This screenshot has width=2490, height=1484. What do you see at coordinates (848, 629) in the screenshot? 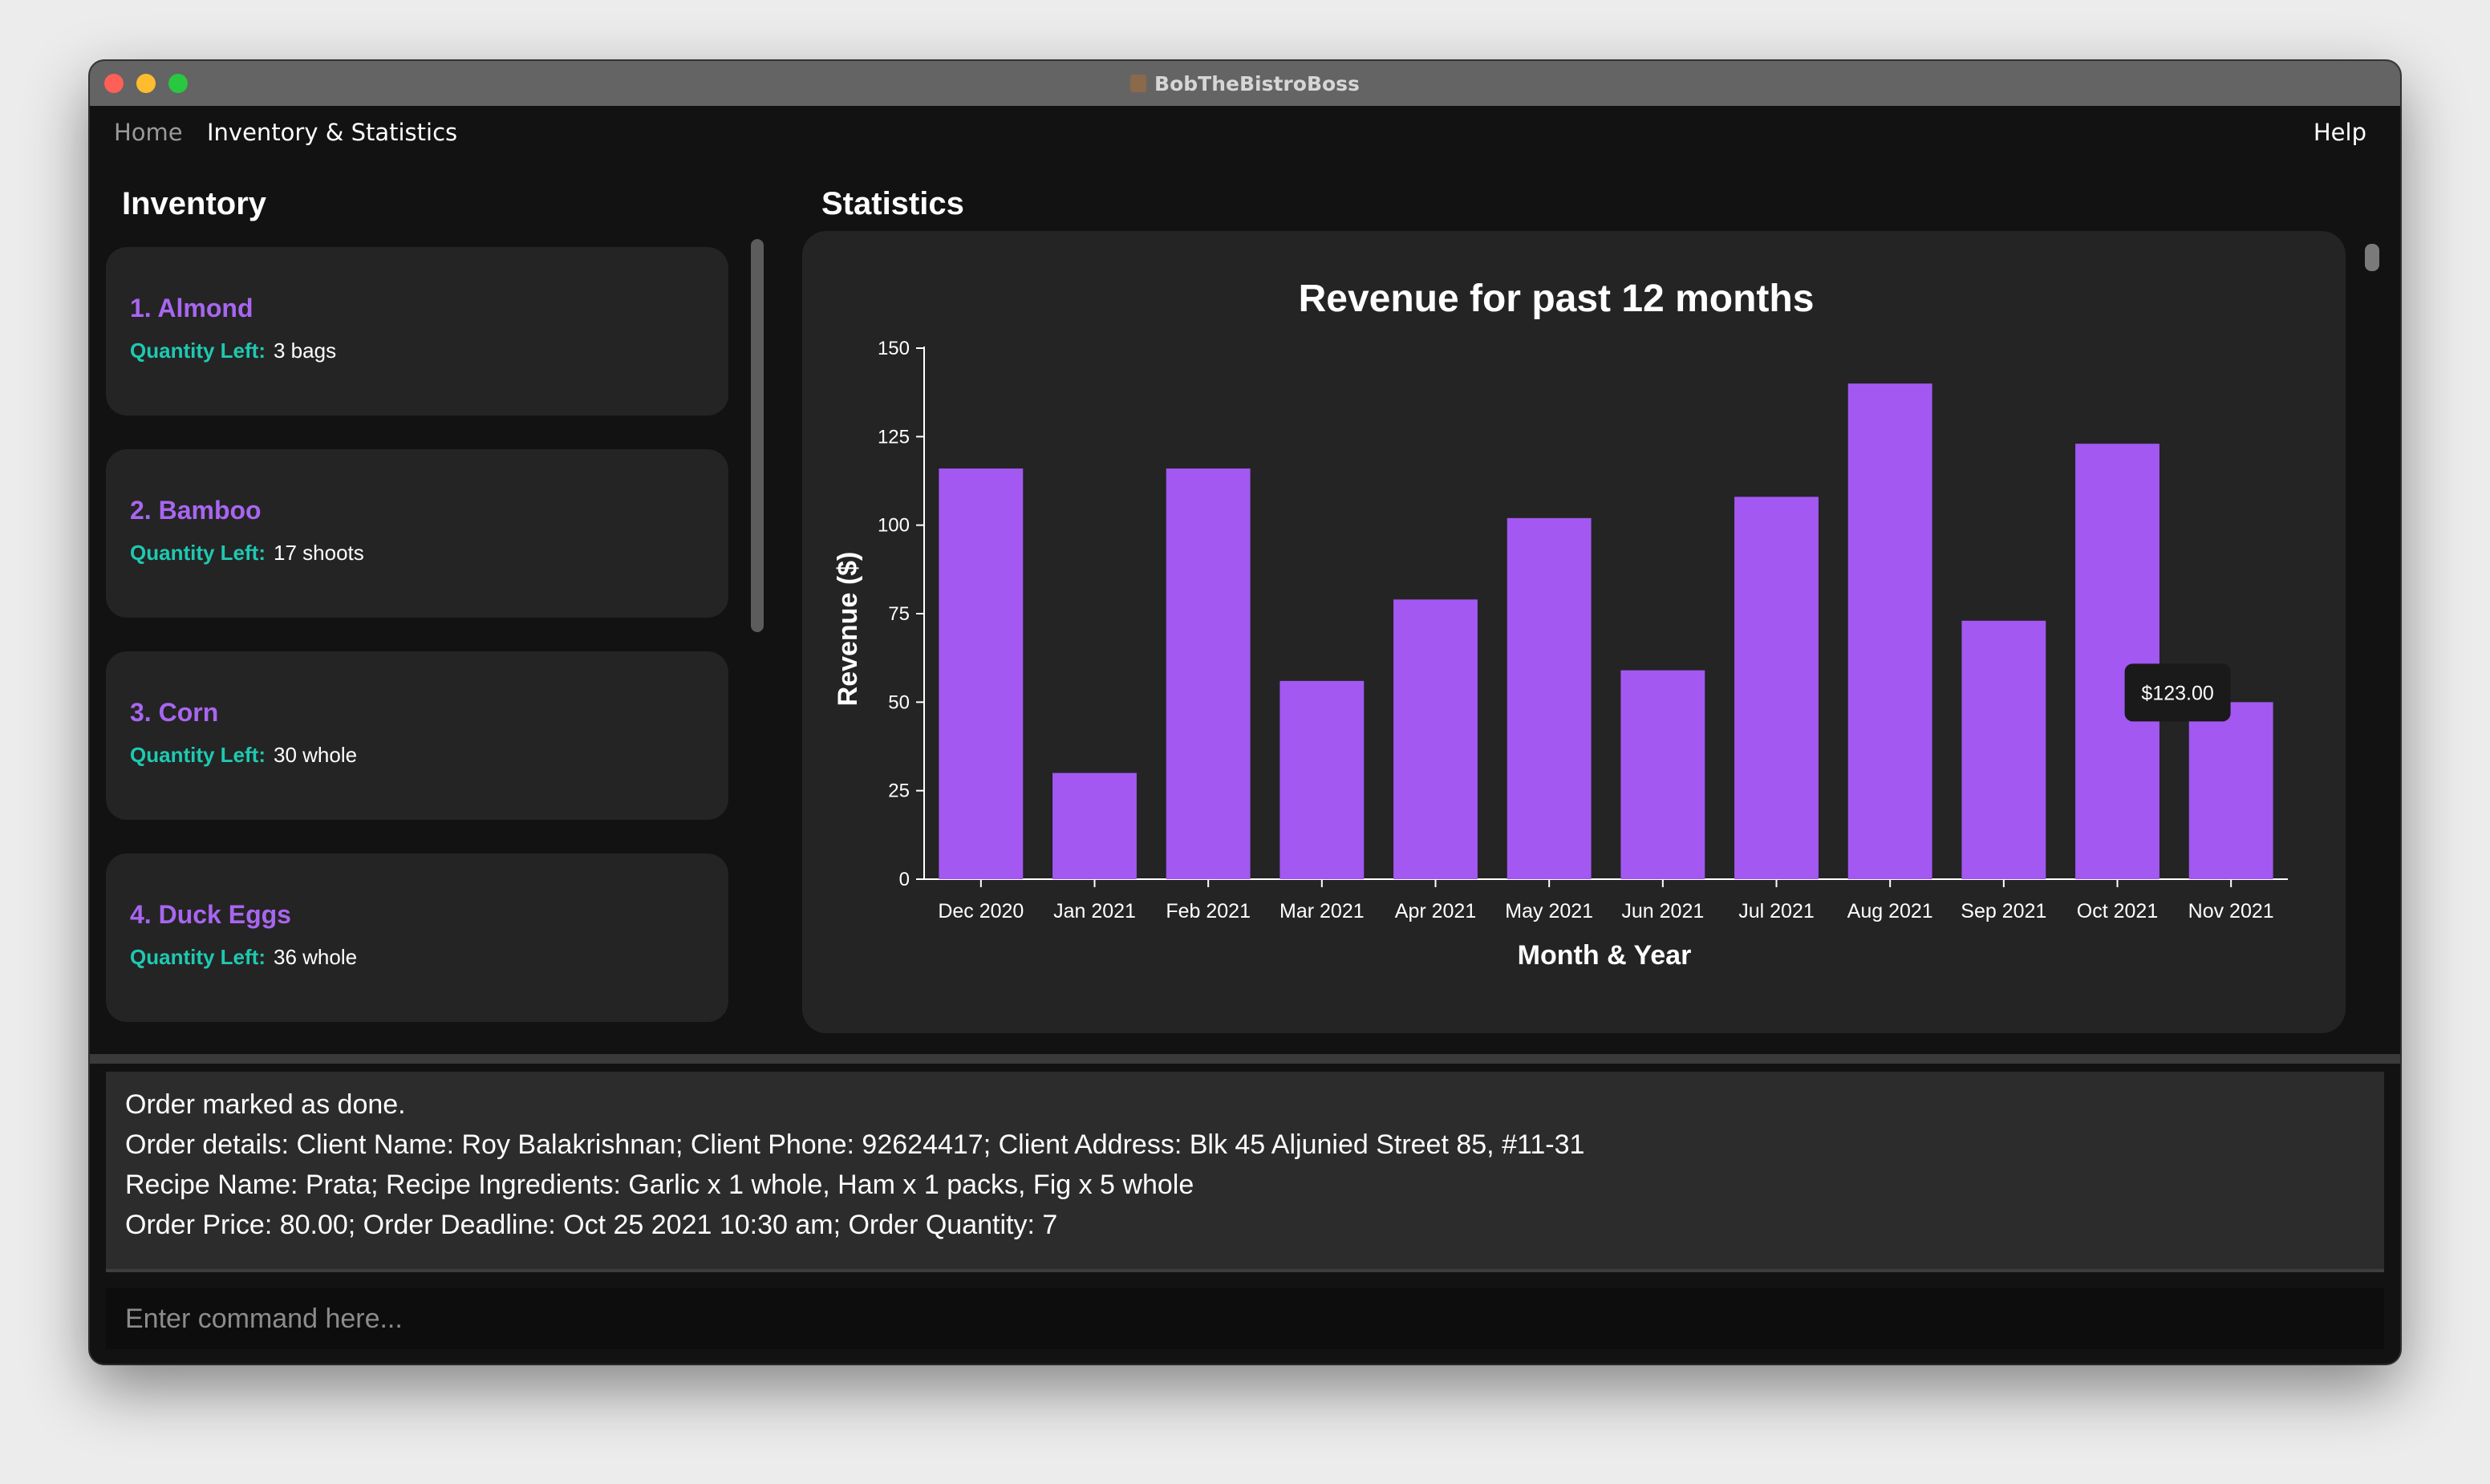
I see `y-axis-label: Revenue ($)` at bounding box center [848, 629].